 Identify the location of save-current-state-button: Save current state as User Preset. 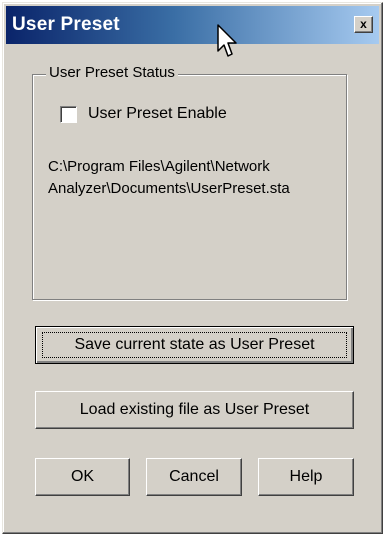
(194, 345).